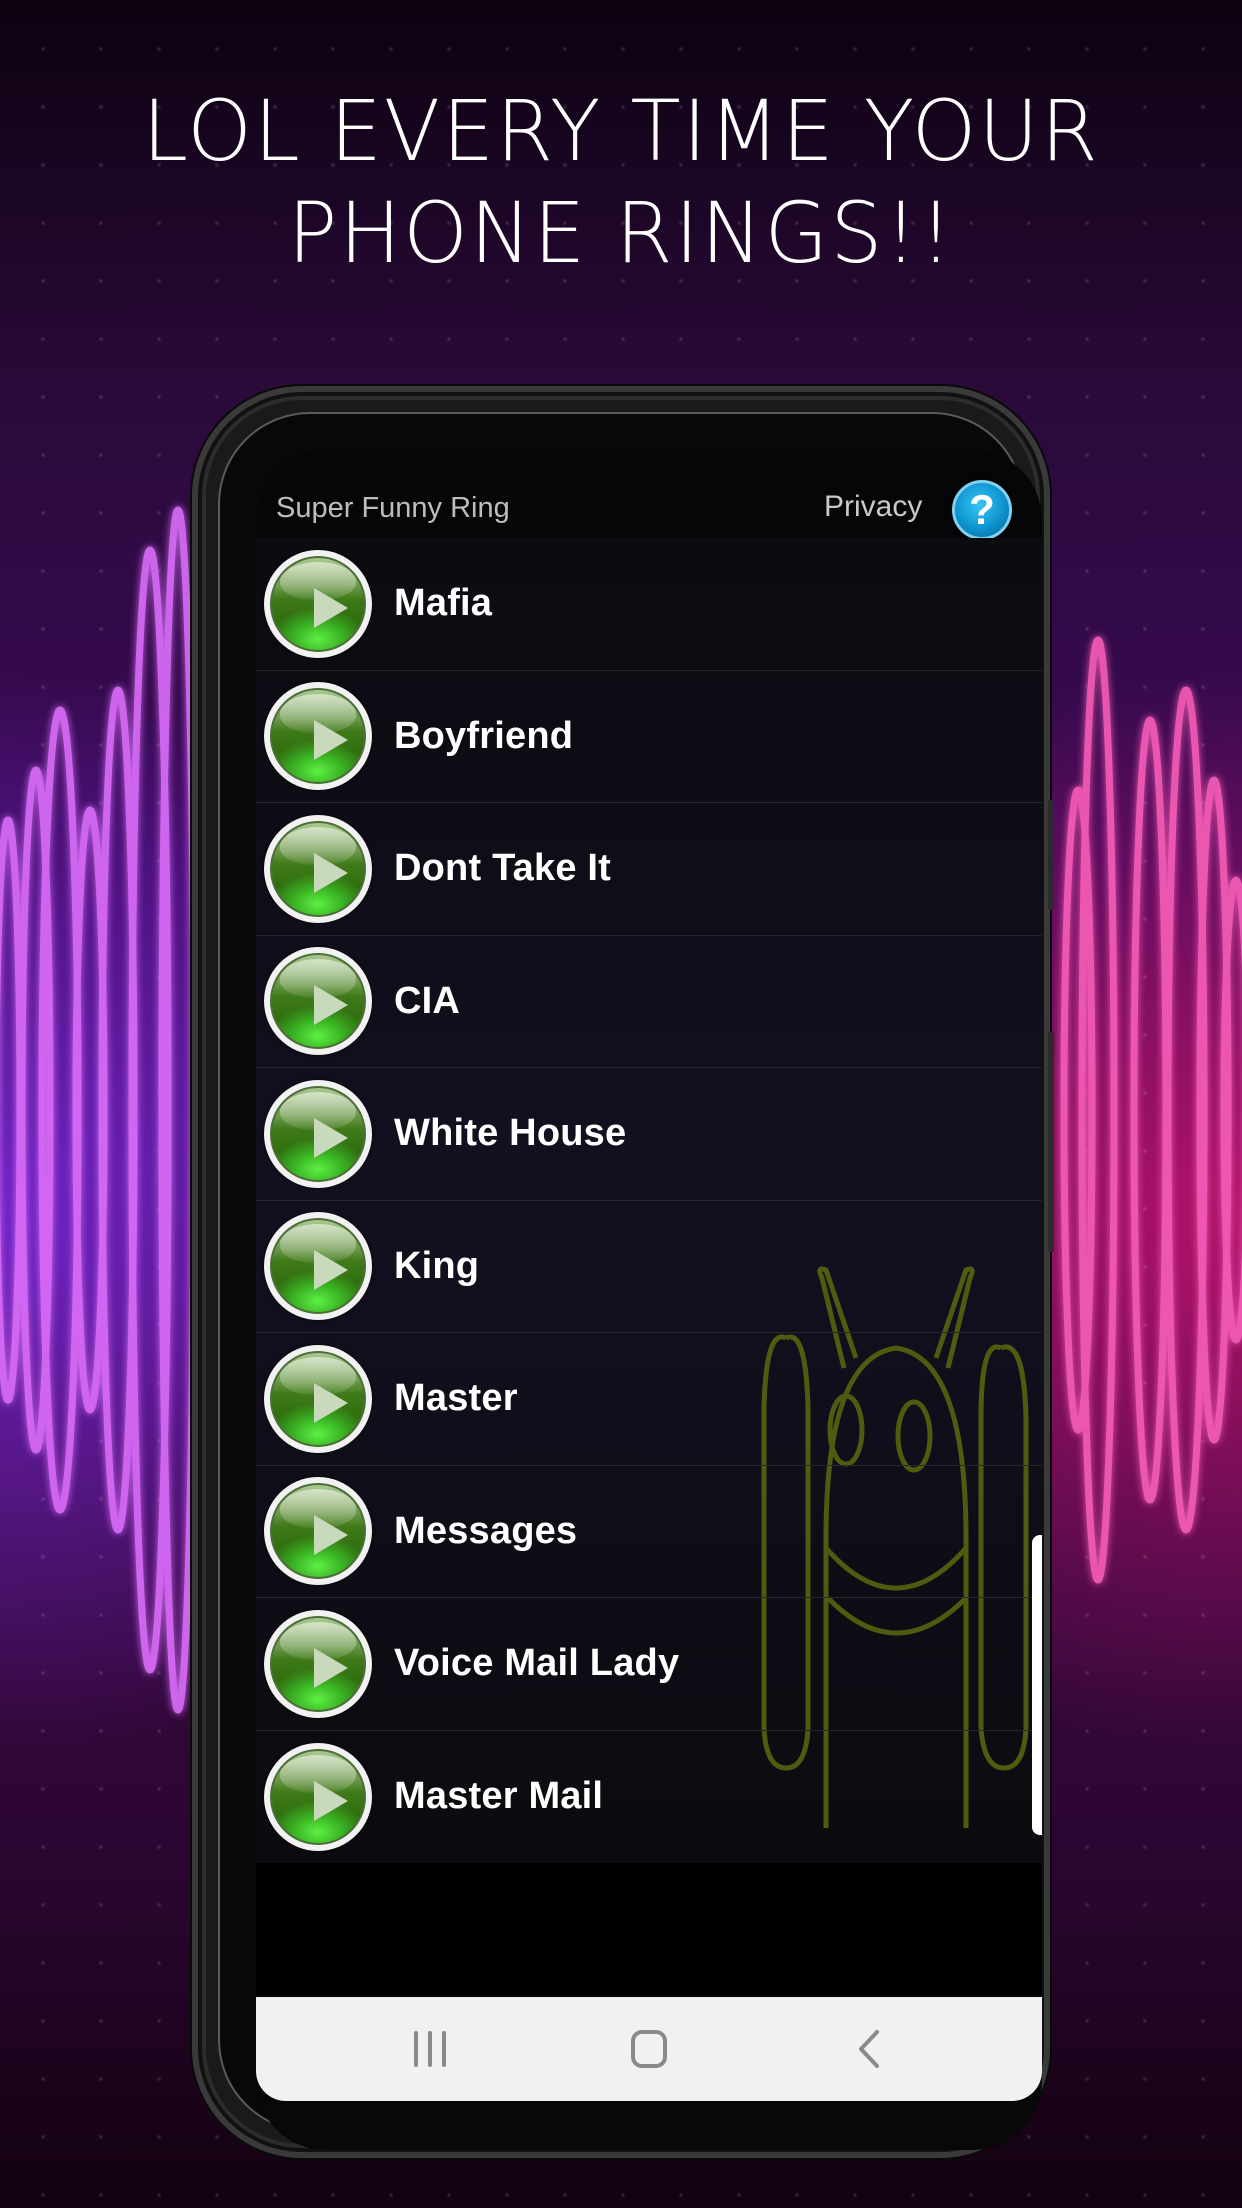 Image resolution: width=1242 pixels, height=2208 pixels. Describe the element at coordinates (499, 1796) in the screenshot. I see `ringtone-name: Master Mail` at that location.